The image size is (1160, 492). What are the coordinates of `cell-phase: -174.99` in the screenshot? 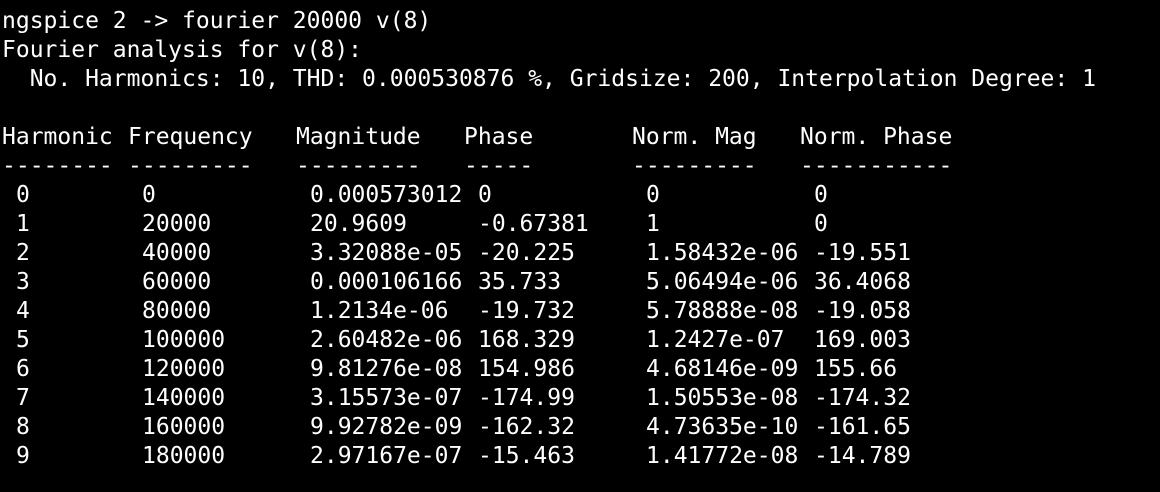 It's located at (526, 398).